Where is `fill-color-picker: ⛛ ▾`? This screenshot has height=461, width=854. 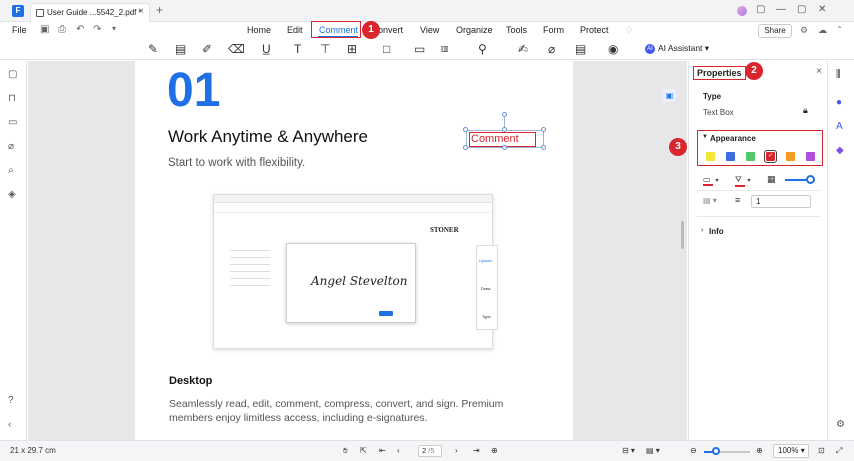 fill-color-picker: ⛛ ▾ is located at coordinates (743, 180).